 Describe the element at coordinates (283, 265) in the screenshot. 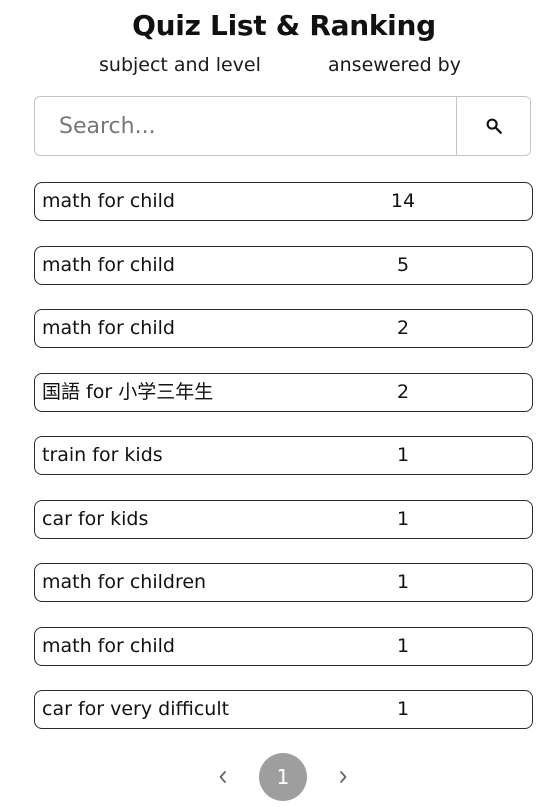

I see `quiz-row: math for child 5` at that location.